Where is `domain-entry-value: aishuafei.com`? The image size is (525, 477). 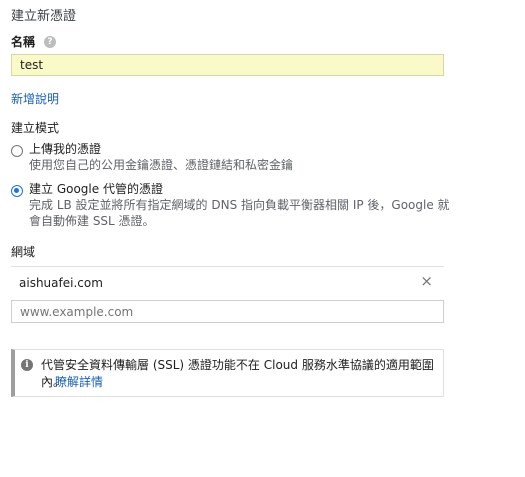 domain-entry-value: aishuafei.com is located at coordinates (61, 283).